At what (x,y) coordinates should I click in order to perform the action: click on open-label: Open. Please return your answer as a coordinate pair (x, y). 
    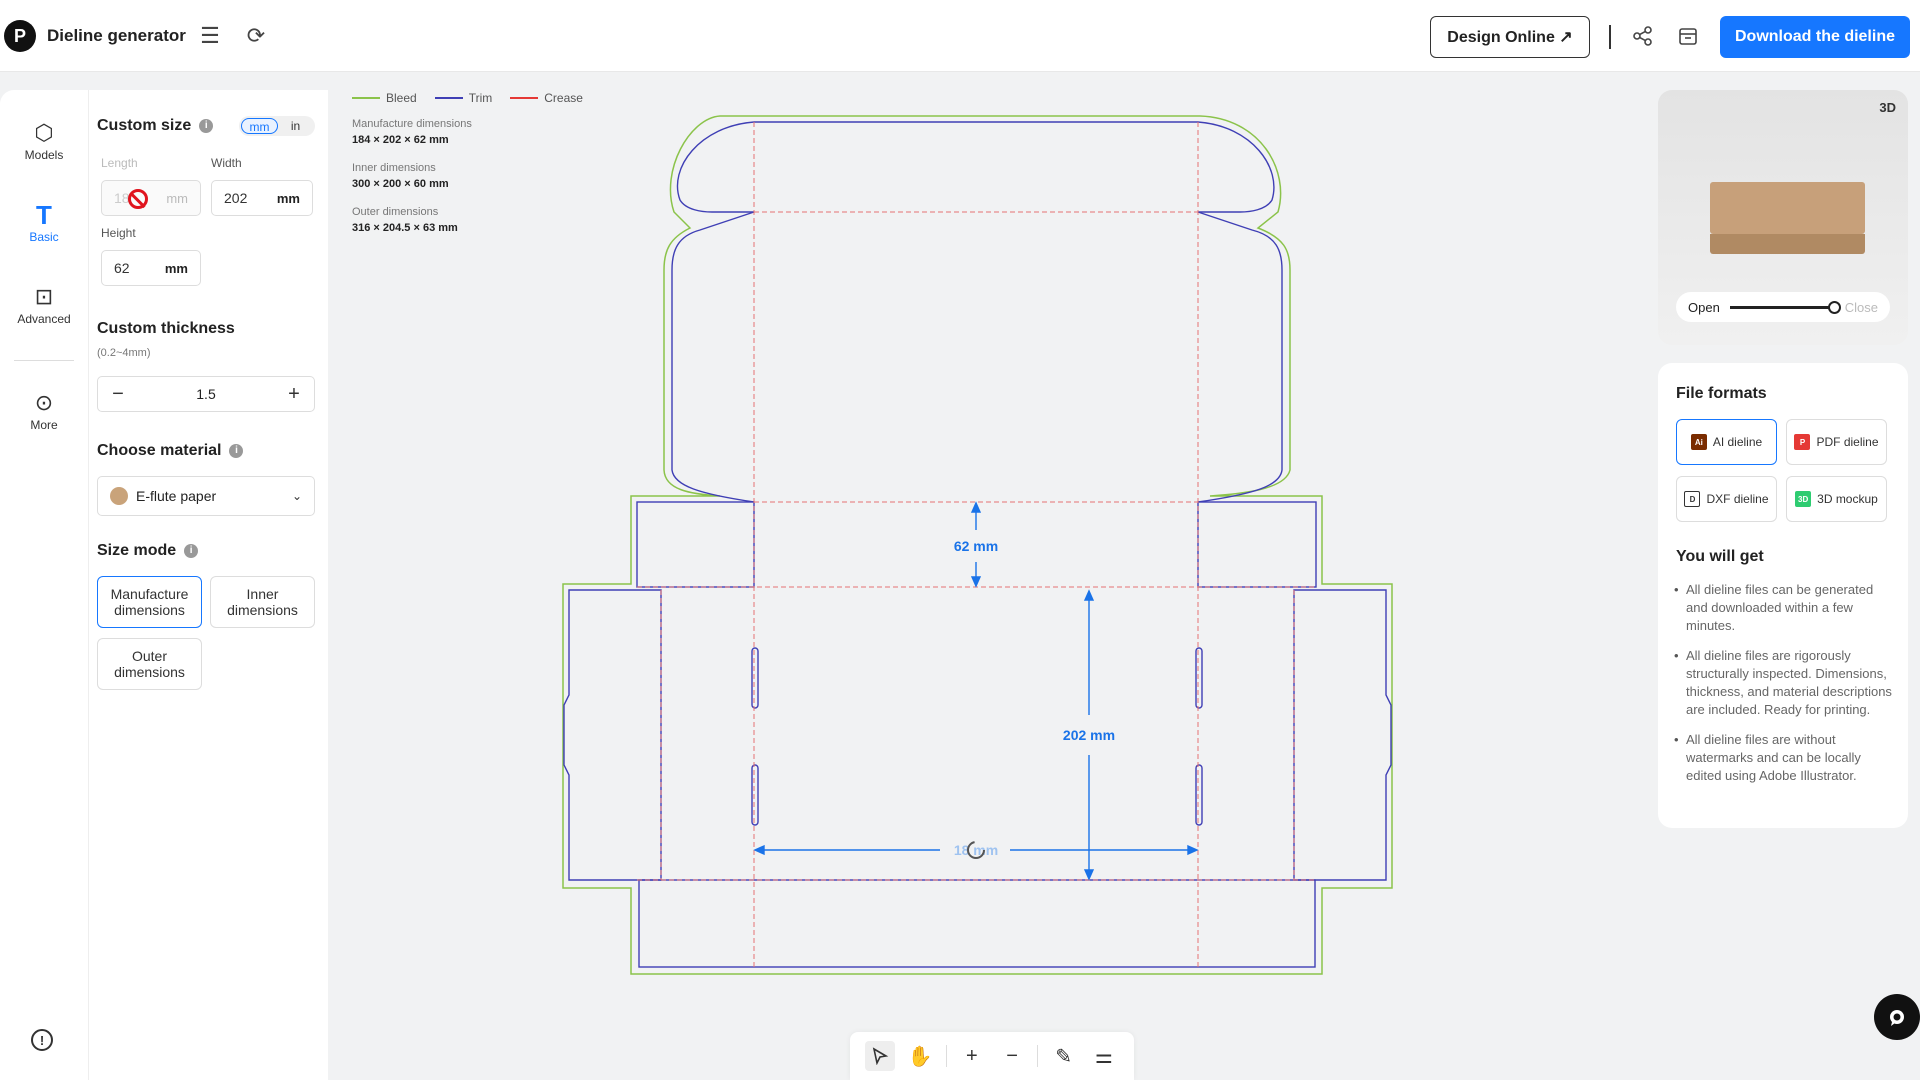
    Looking at the image, I should click on (1704, 307).